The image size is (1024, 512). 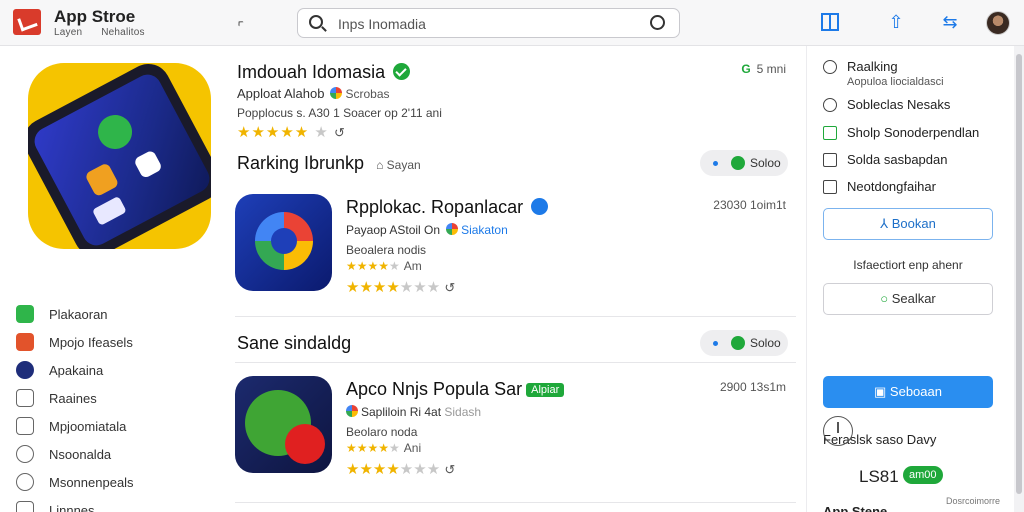 I want to click on app-developer: Payaop AStoil On Siakaton, so click(x=427, y=230).